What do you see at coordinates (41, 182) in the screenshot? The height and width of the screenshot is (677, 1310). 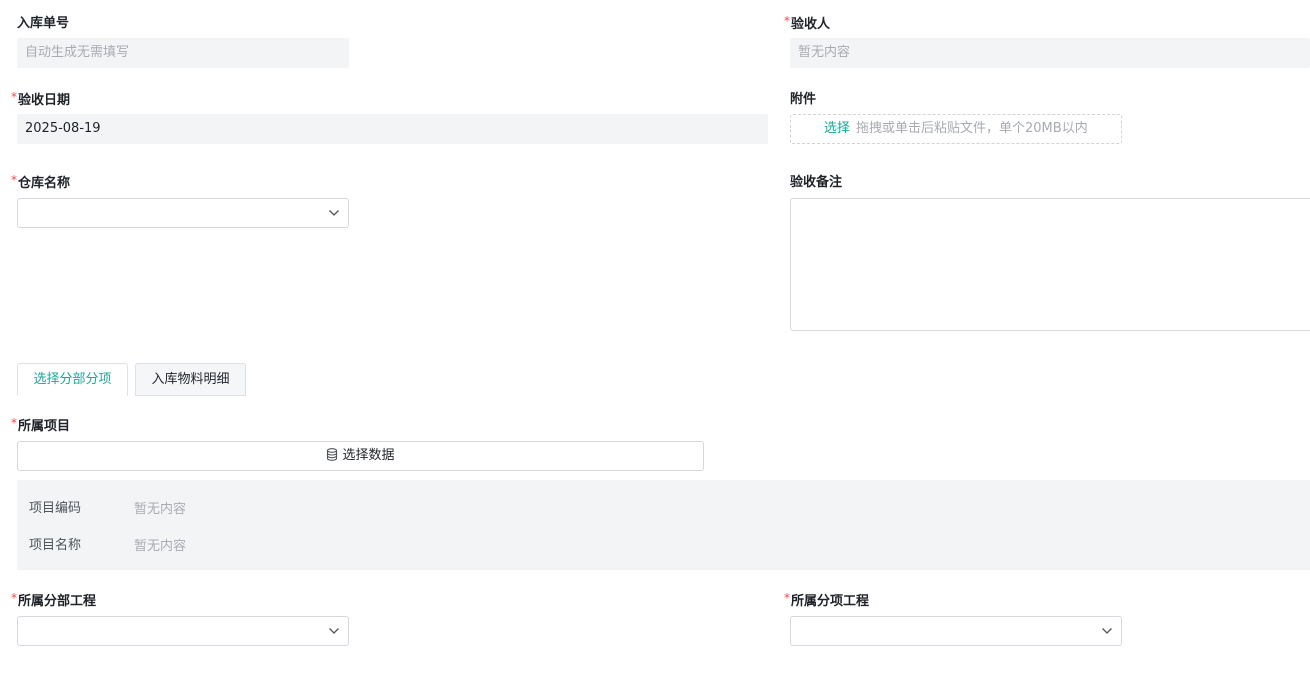 I see `warehouse-label: *仓库名称` at bounding box center [41, 182].